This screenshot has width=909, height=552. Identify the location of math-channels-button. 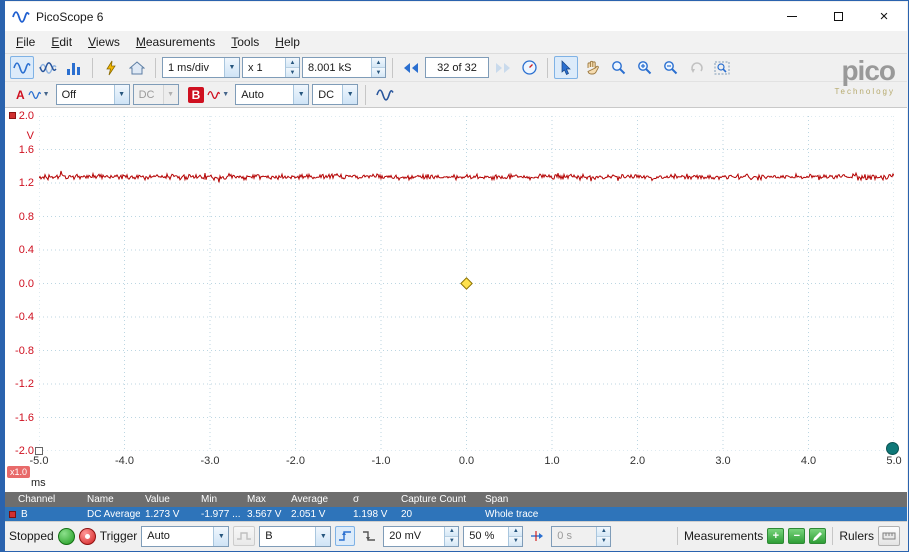
(385, 94).